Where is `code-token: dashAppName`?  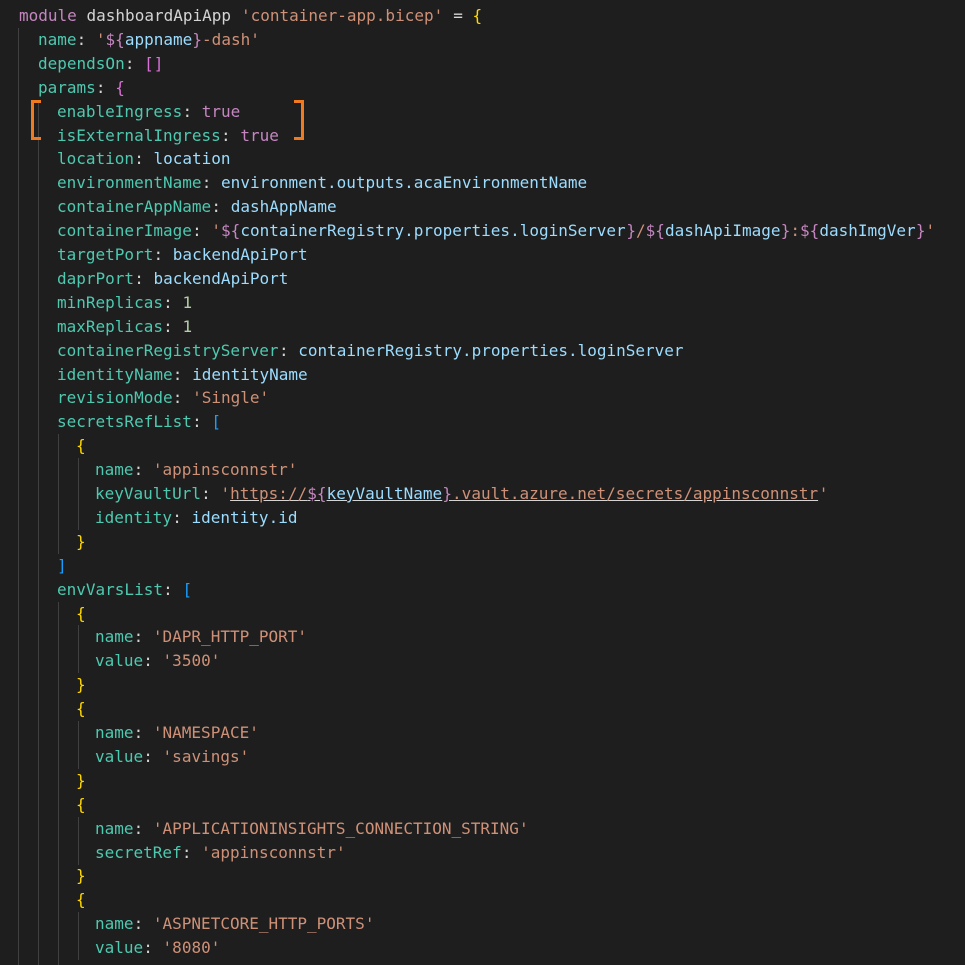 code-token: dashAppName is located at coordinates (283, 207).